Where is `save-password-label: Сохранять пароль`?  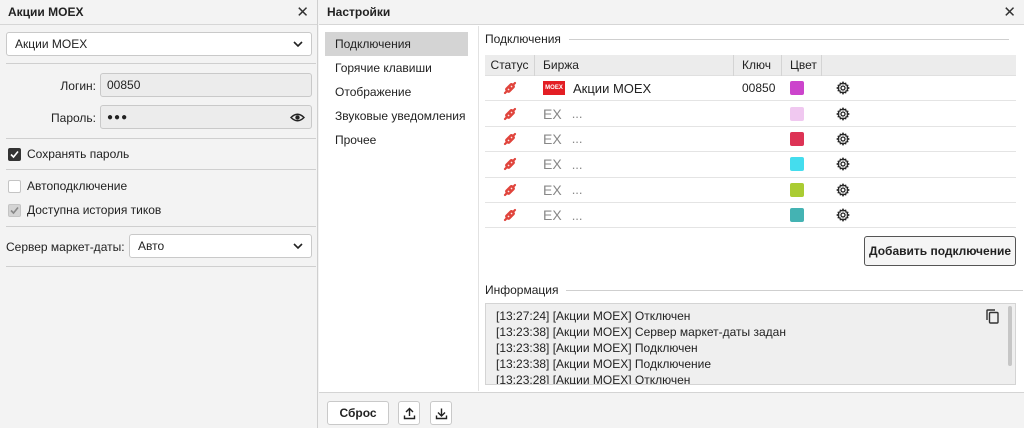
save-password-label: Сохранять пароль is located at coordinates (78, 154).